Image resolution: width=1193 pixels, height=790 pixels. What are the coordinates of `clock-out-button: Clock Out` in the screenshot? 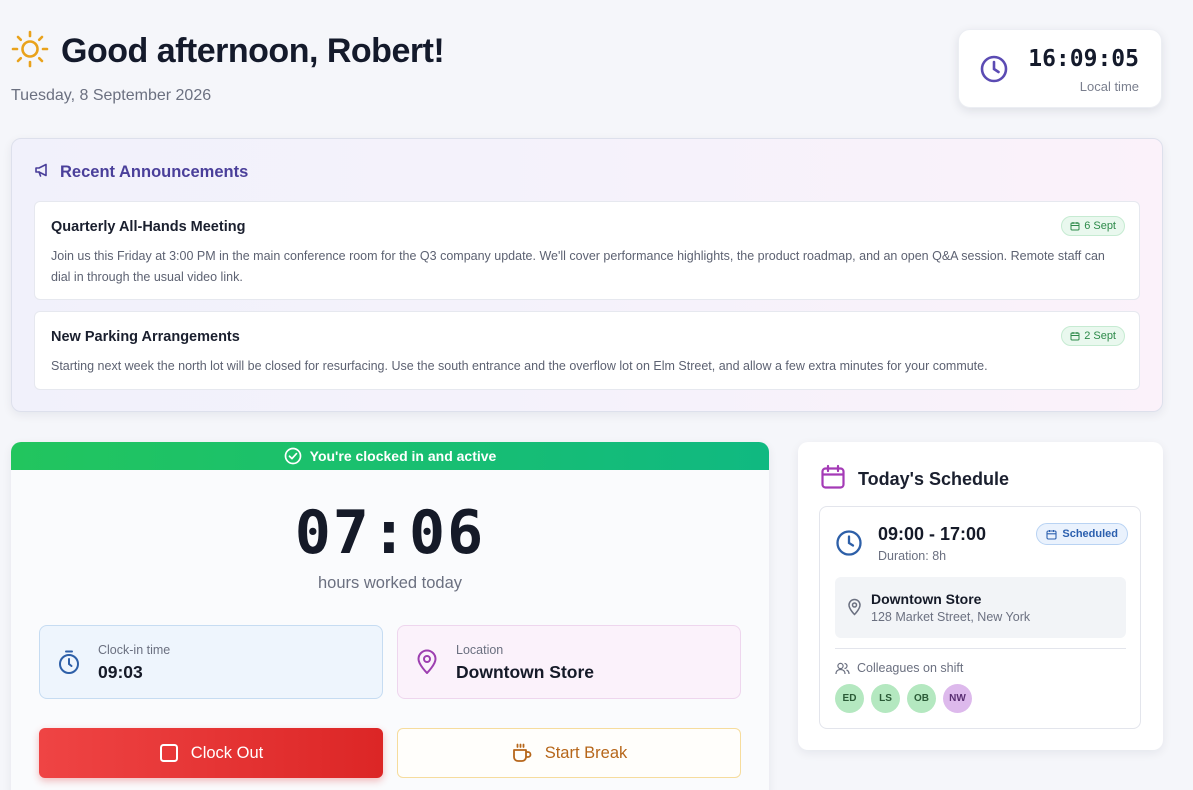 It's located at (211, 753).